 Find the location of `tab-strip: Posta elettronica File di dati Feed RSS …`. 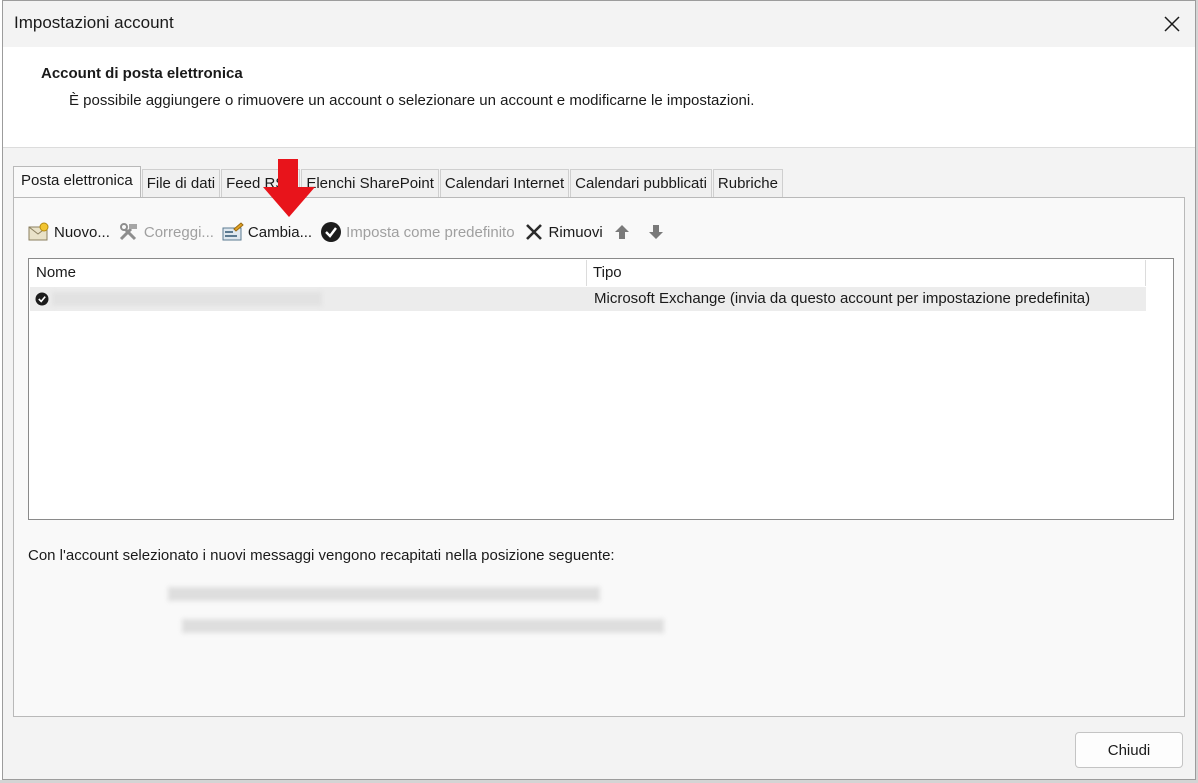

tab-strip: Posta elettronica File di dati Feed RSS … is located at coordinates (398, 181).